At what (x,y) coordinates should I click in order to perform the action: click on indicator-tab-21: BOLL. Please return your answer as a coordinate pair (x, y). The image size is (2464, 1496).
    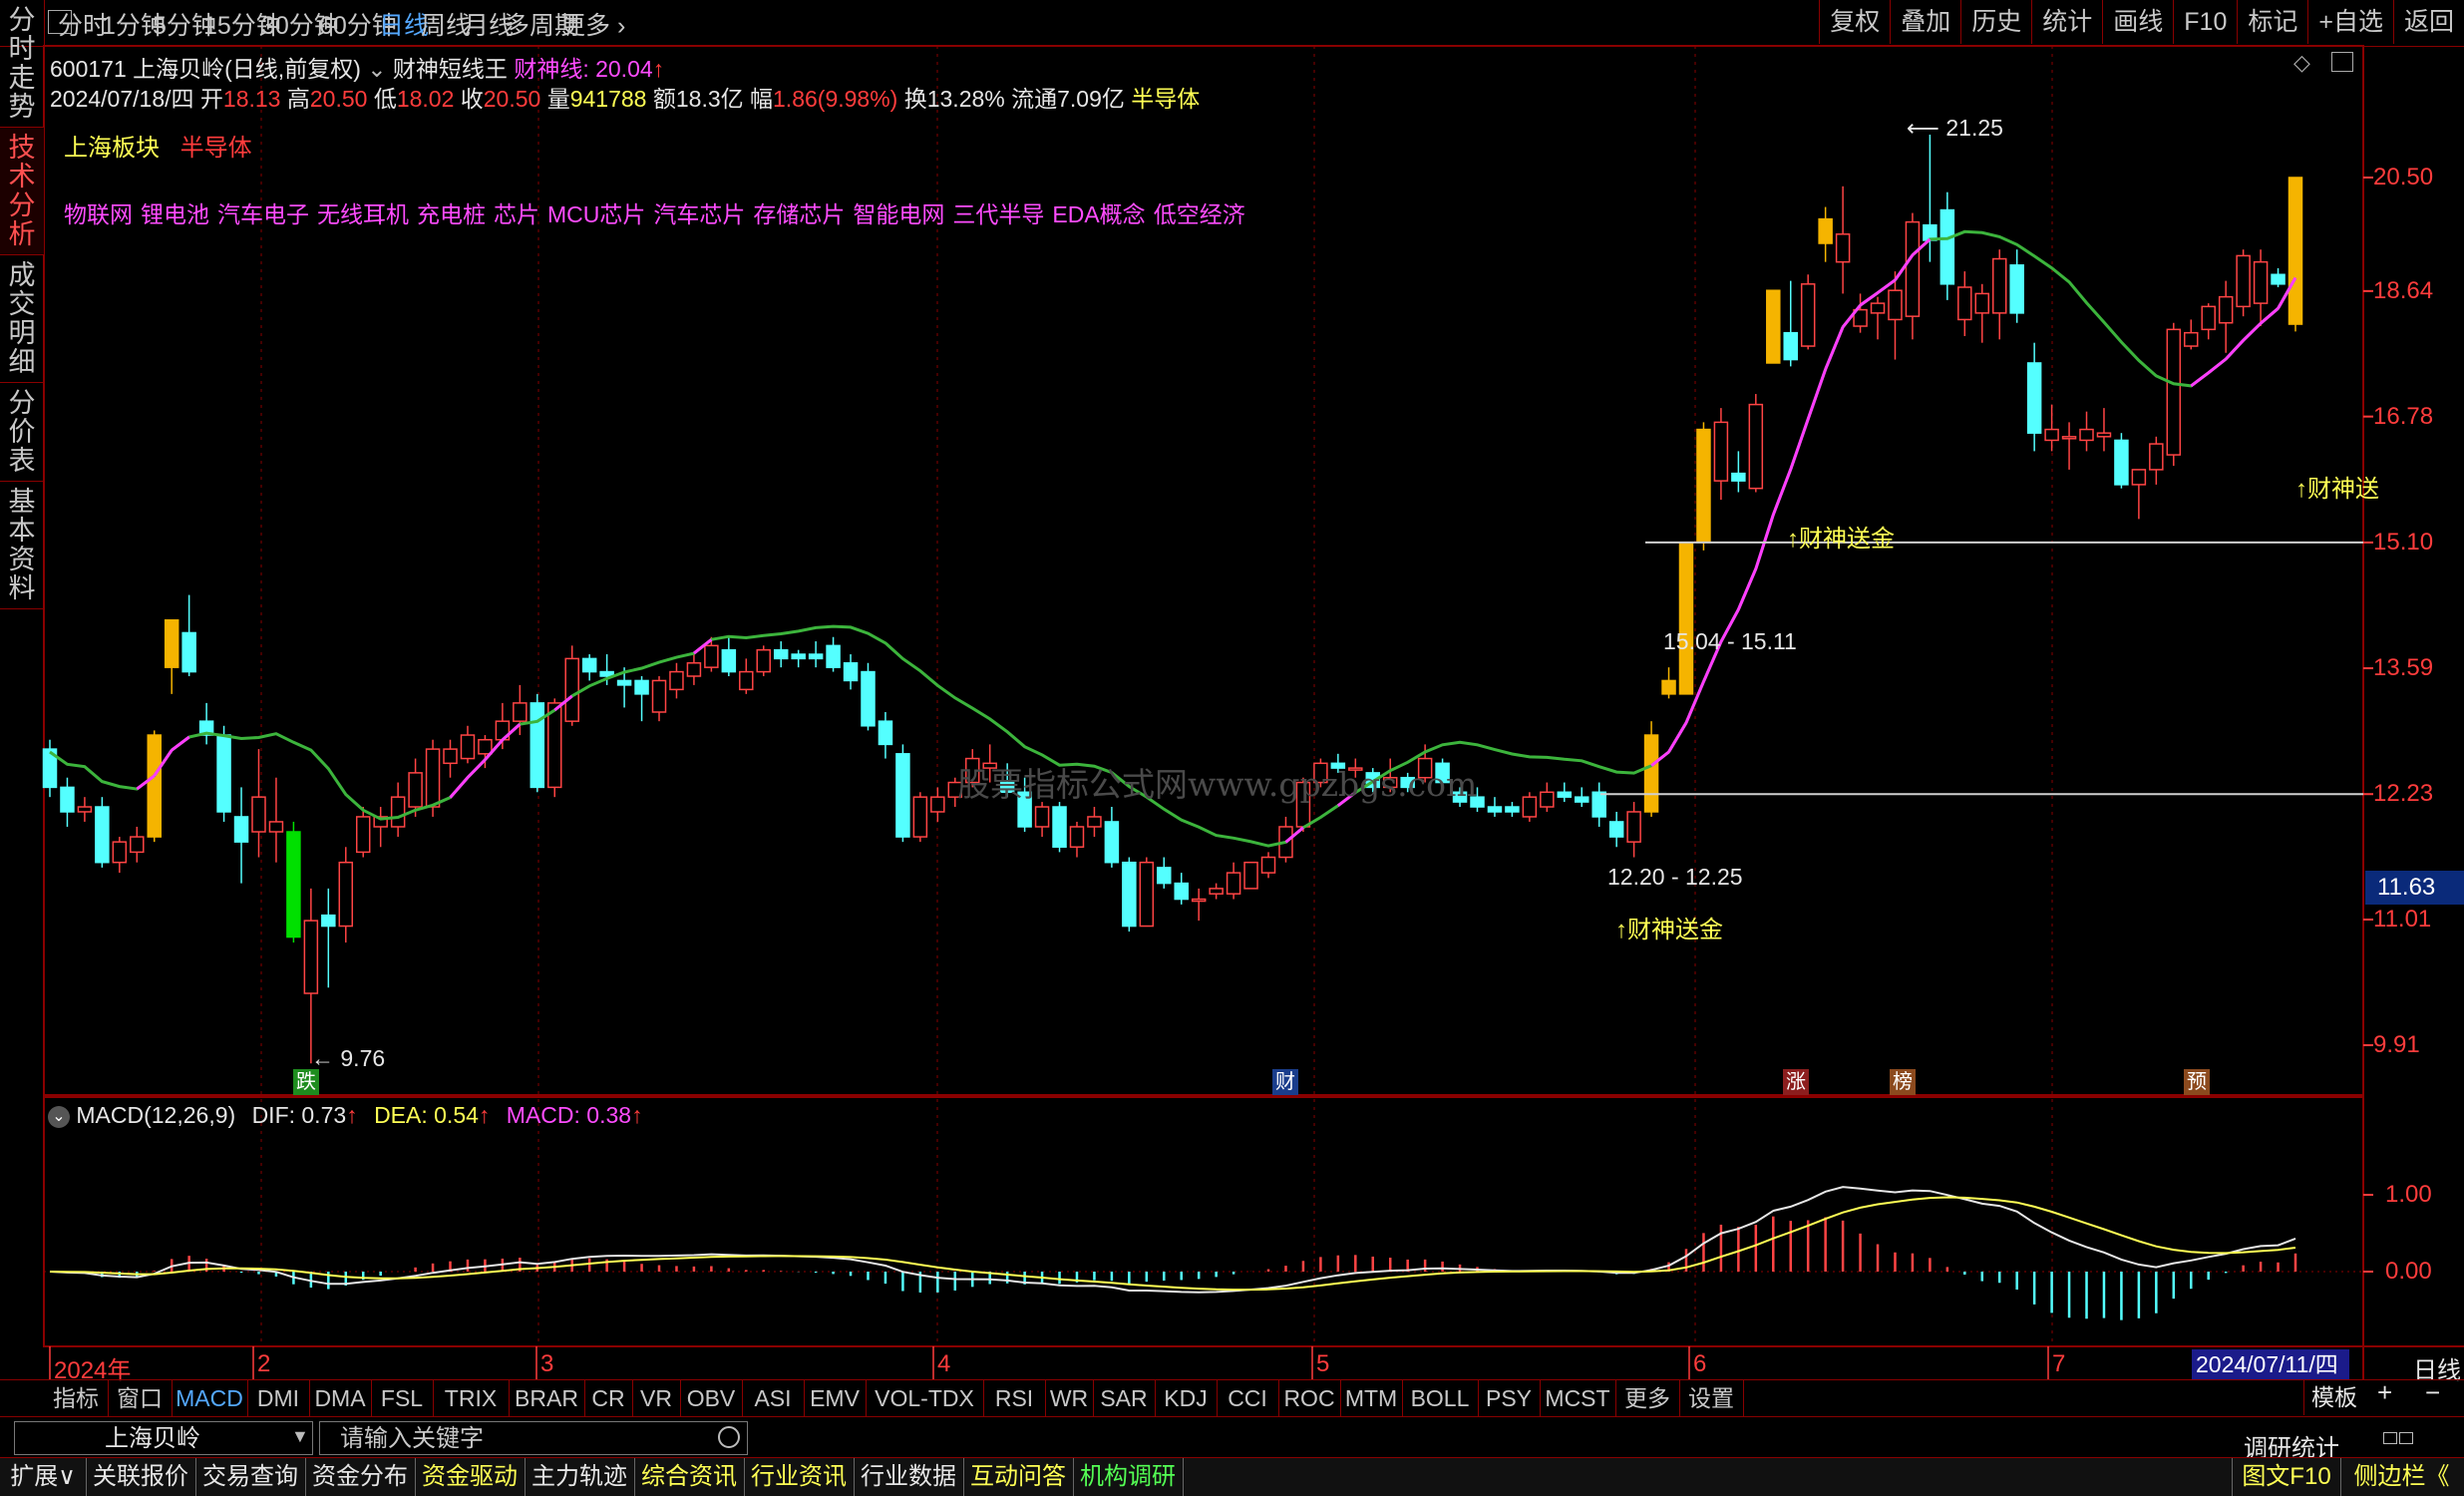
    Looking at the image, I should click on (1440, 1398).